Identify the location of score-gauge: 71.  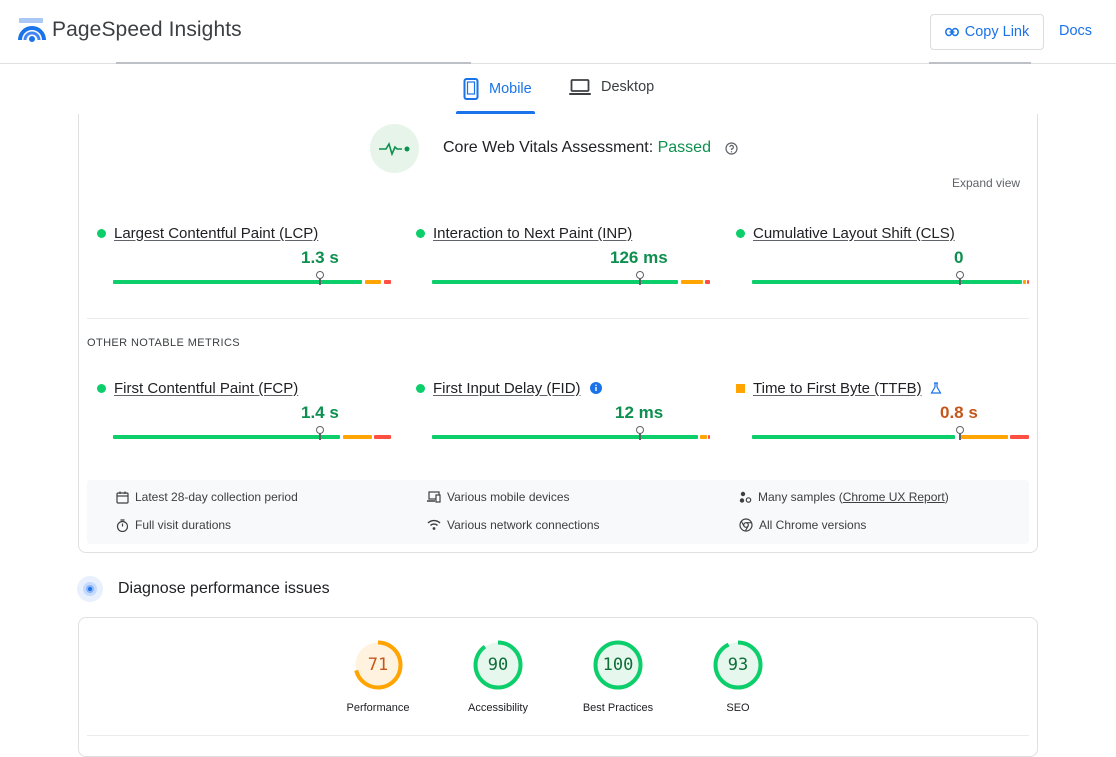
(378, 665).